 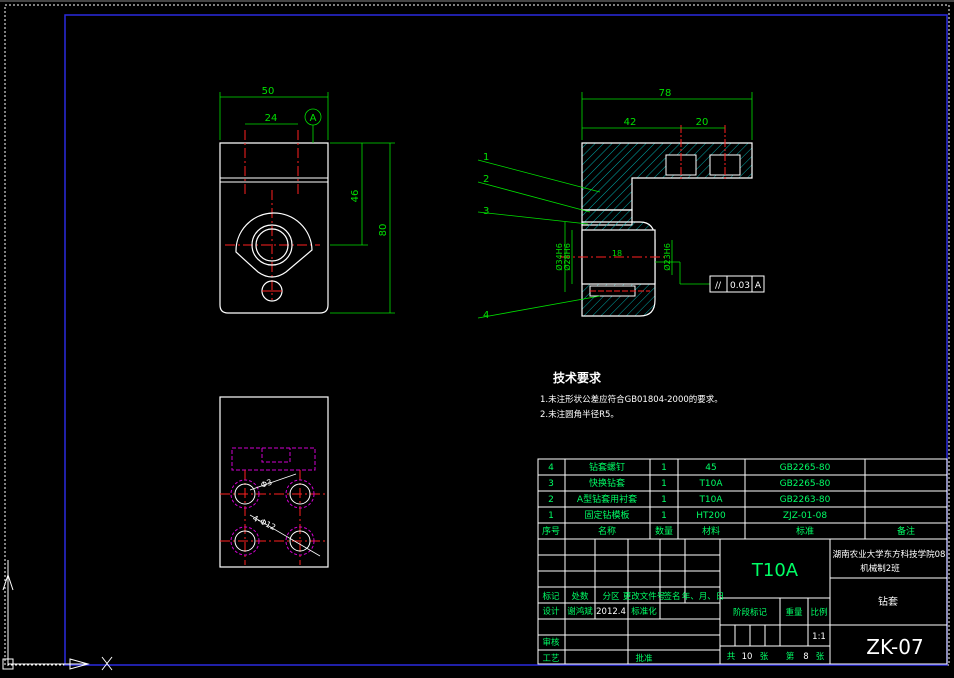 I want to click on label-review: 审核, so click(x=551, y=642).